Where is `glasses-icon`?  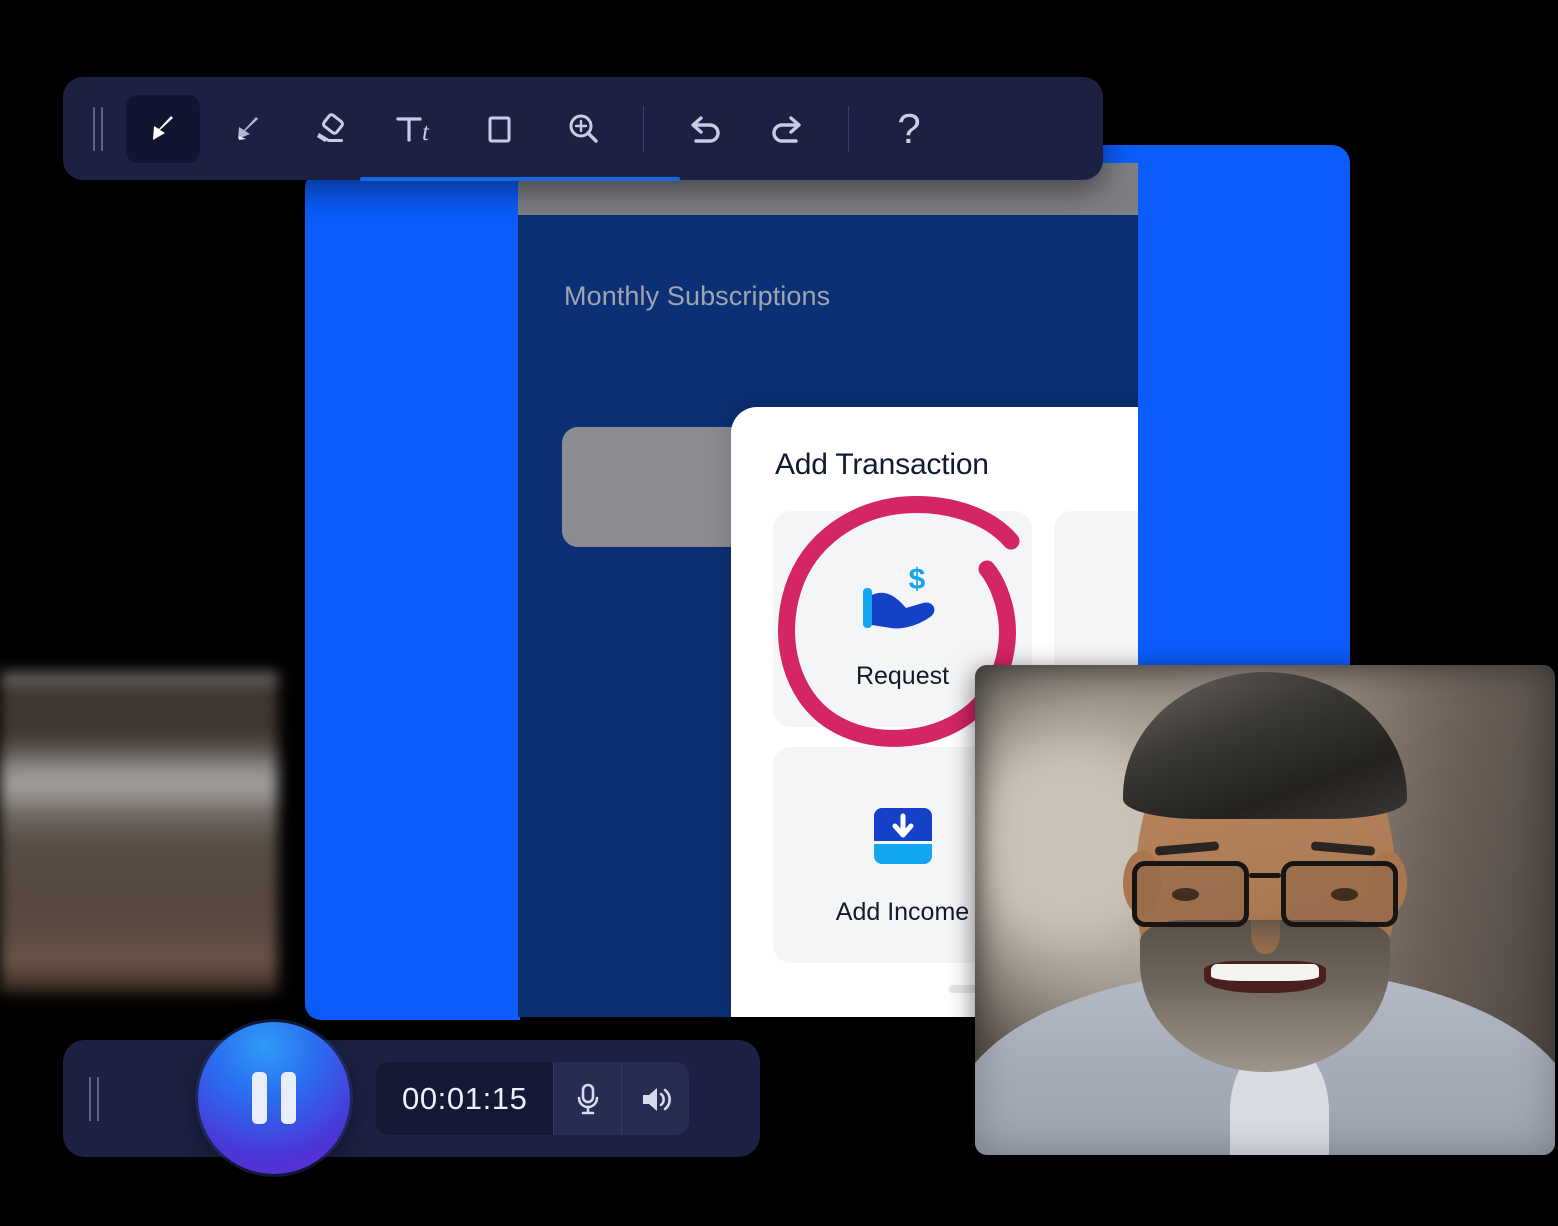 glasses-icon is located at coordinates (1265, 894).